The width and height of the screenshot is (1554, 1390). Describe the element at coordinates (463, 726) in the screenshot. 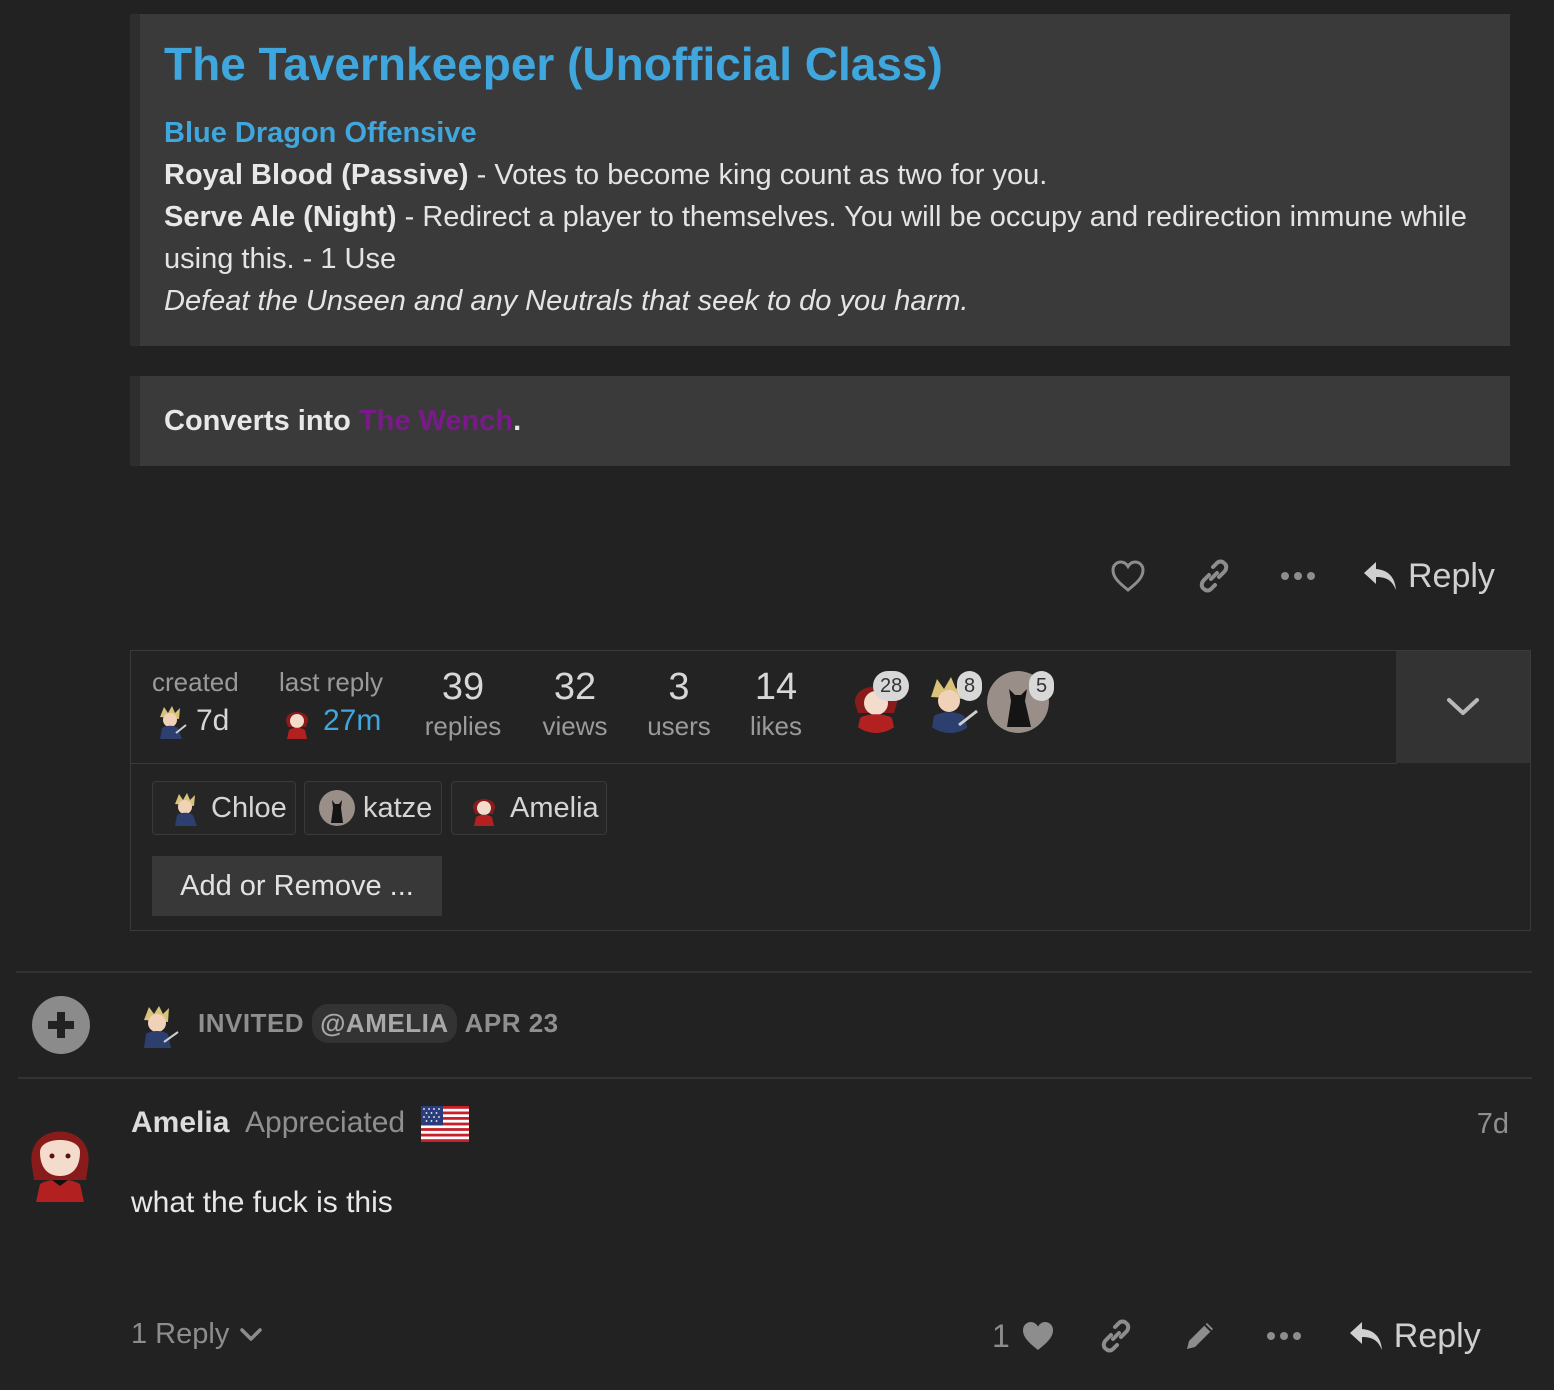

I see `replies-label: replies` at that location.